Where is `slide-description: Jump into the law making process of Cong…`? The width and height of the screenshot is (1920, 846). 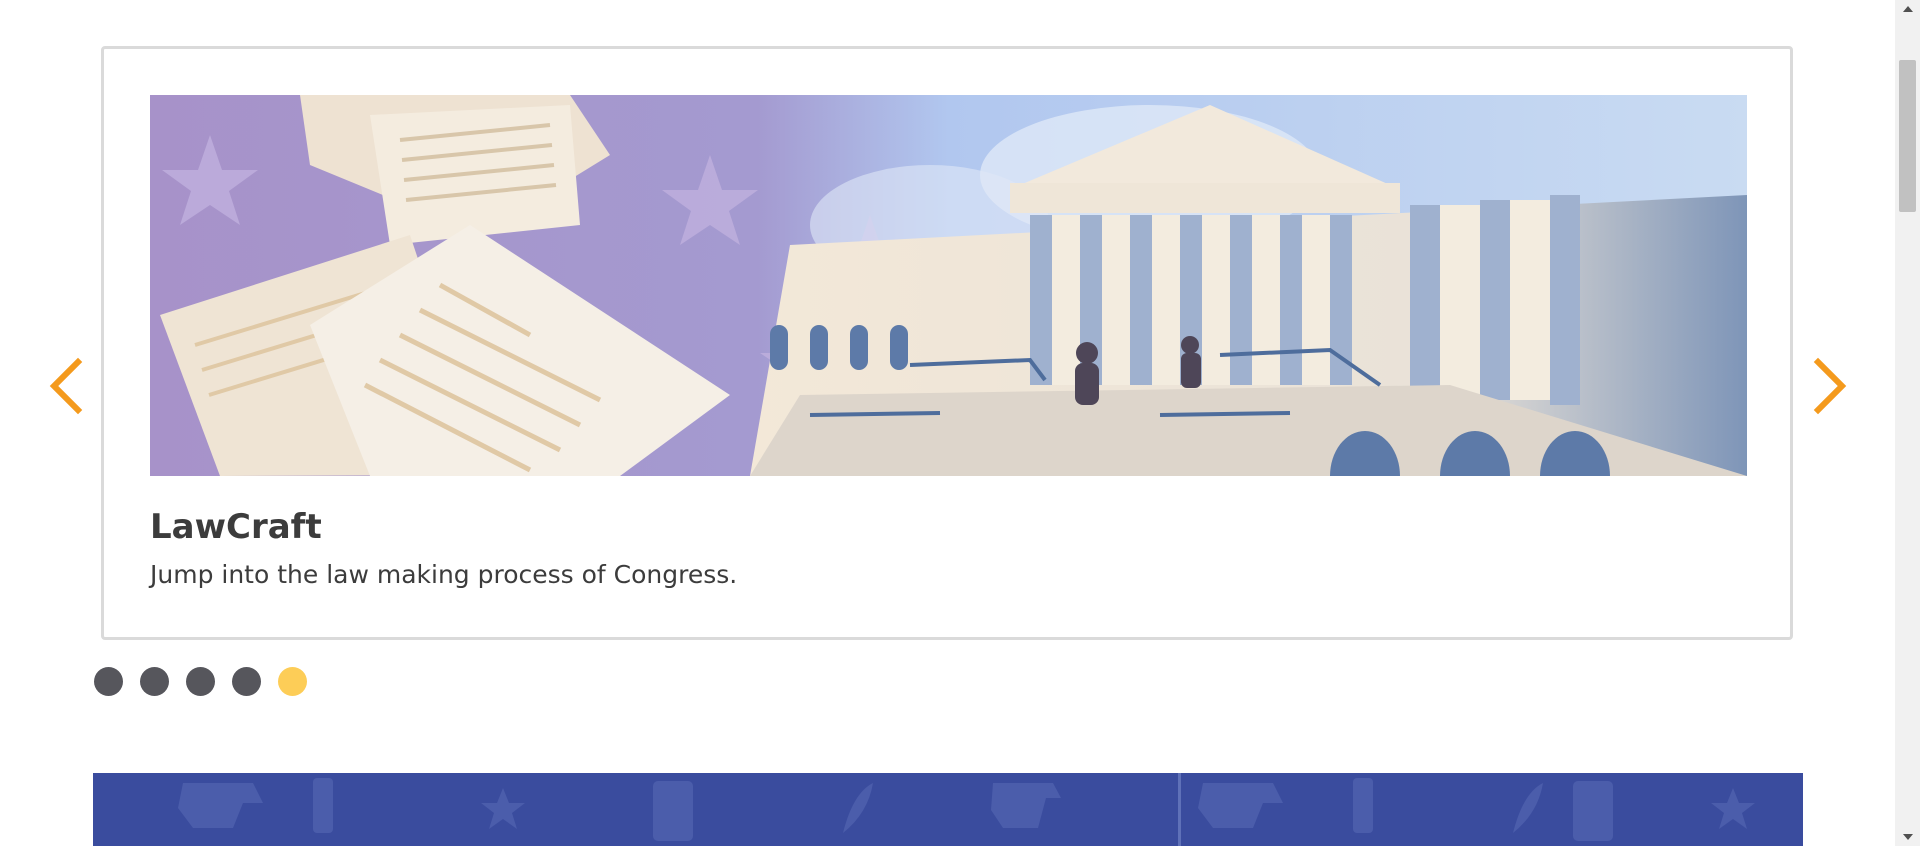 slide-description: Jump into the law making process of Cong… is located at coordinates (444, 574).